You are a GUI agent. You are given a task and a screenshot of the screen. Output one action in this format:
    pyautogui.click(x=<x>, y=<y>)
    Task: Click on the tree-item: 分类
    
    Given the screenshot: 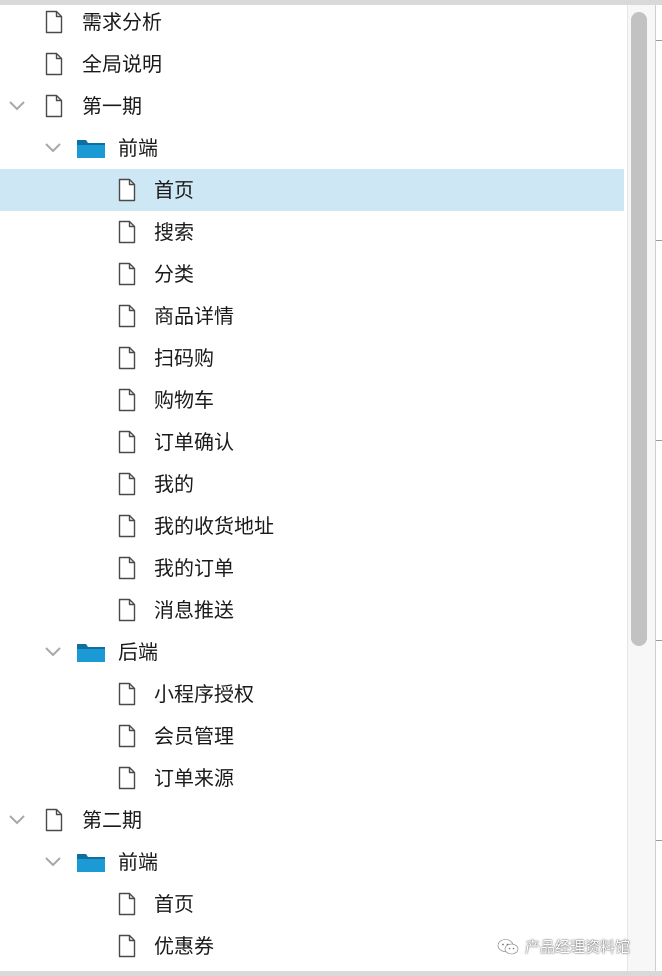 What is the action you would take?
    pyautogui.click(x=312, y=274)
    